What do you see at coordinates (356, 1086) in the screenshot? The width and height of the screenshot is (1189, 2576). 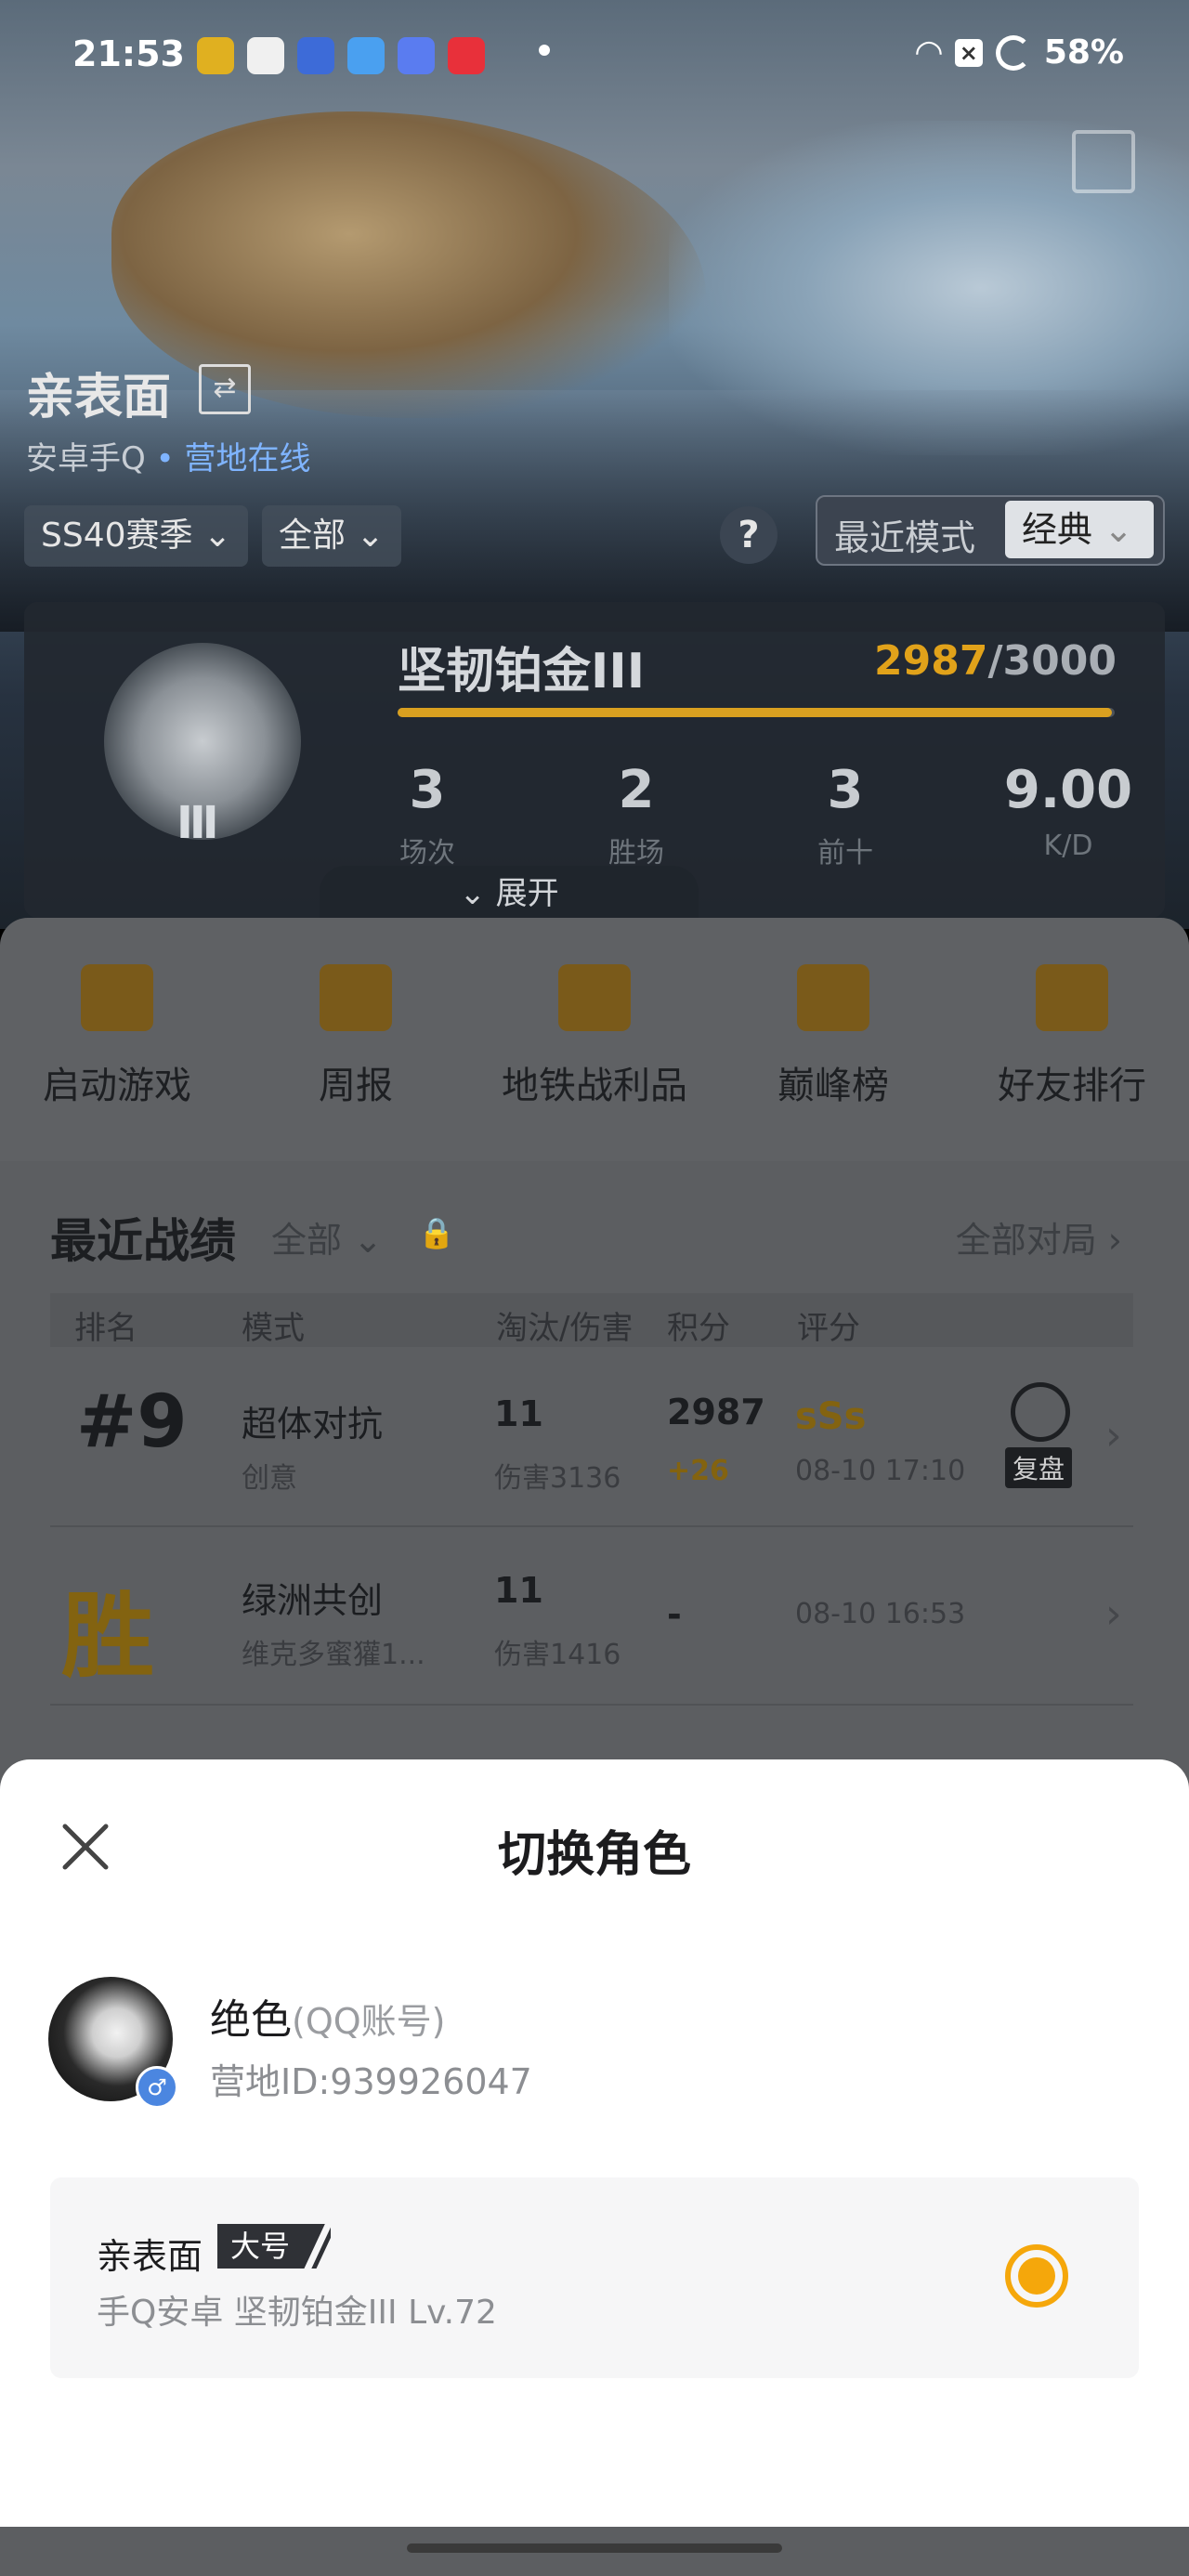 I see `quick-action-label: 周报` at bounding box center [356, 1086].